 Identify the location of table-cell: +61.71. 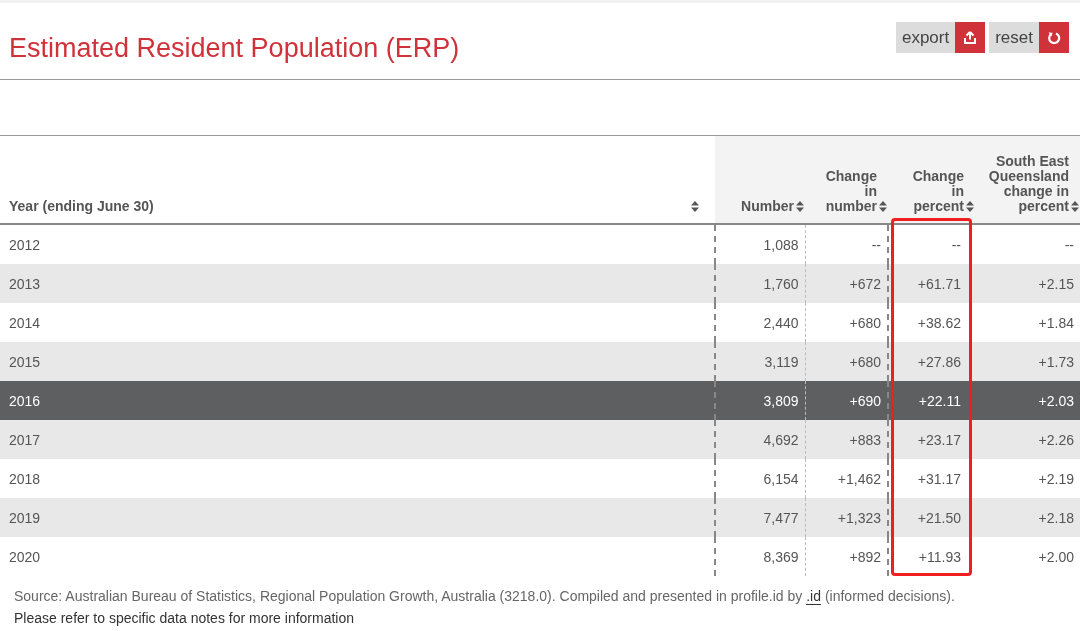
(939, 283).